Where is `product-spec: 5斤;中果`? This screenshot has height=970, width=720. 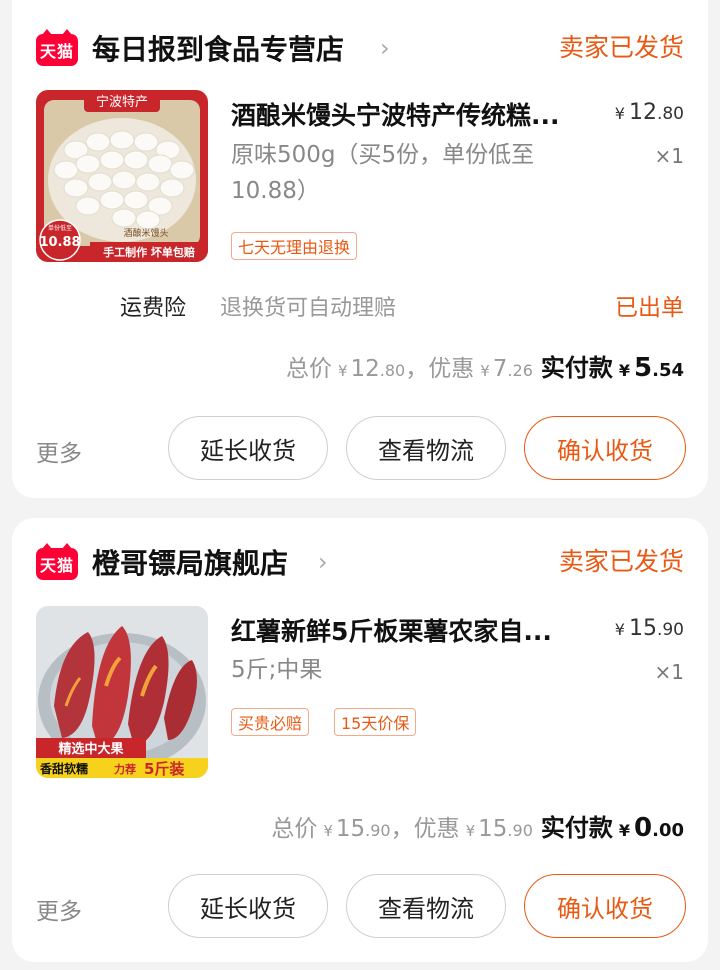
product-spec: 5斤;中果 is located at coordinates (277, 670).